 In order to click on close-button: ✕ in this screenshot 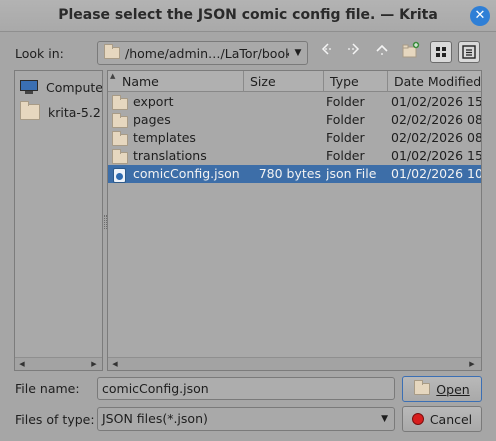, I will do `click(480, 16)`.